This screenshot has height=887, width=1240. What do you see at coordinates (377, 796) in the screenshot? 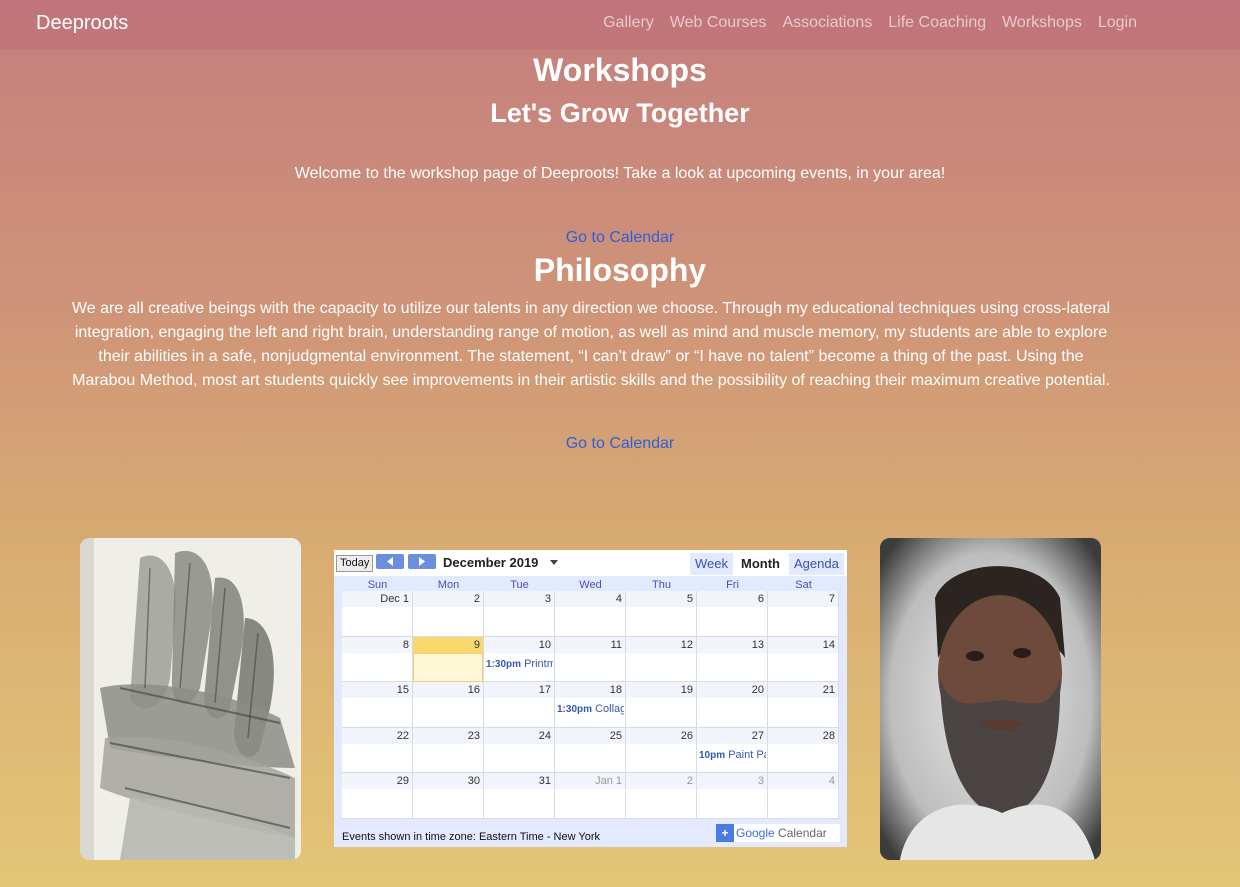
I see `calendar-day-cell: 29` at bounding box center [377, 796].